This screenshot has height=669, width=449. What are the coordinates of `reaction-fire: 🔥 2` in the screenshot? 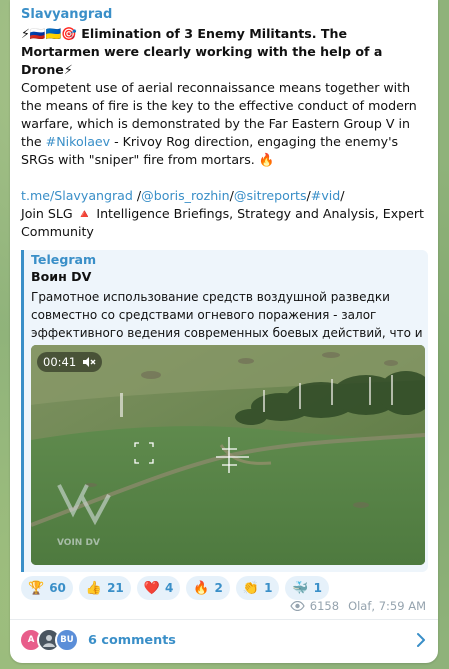 It's located at (208, 588).